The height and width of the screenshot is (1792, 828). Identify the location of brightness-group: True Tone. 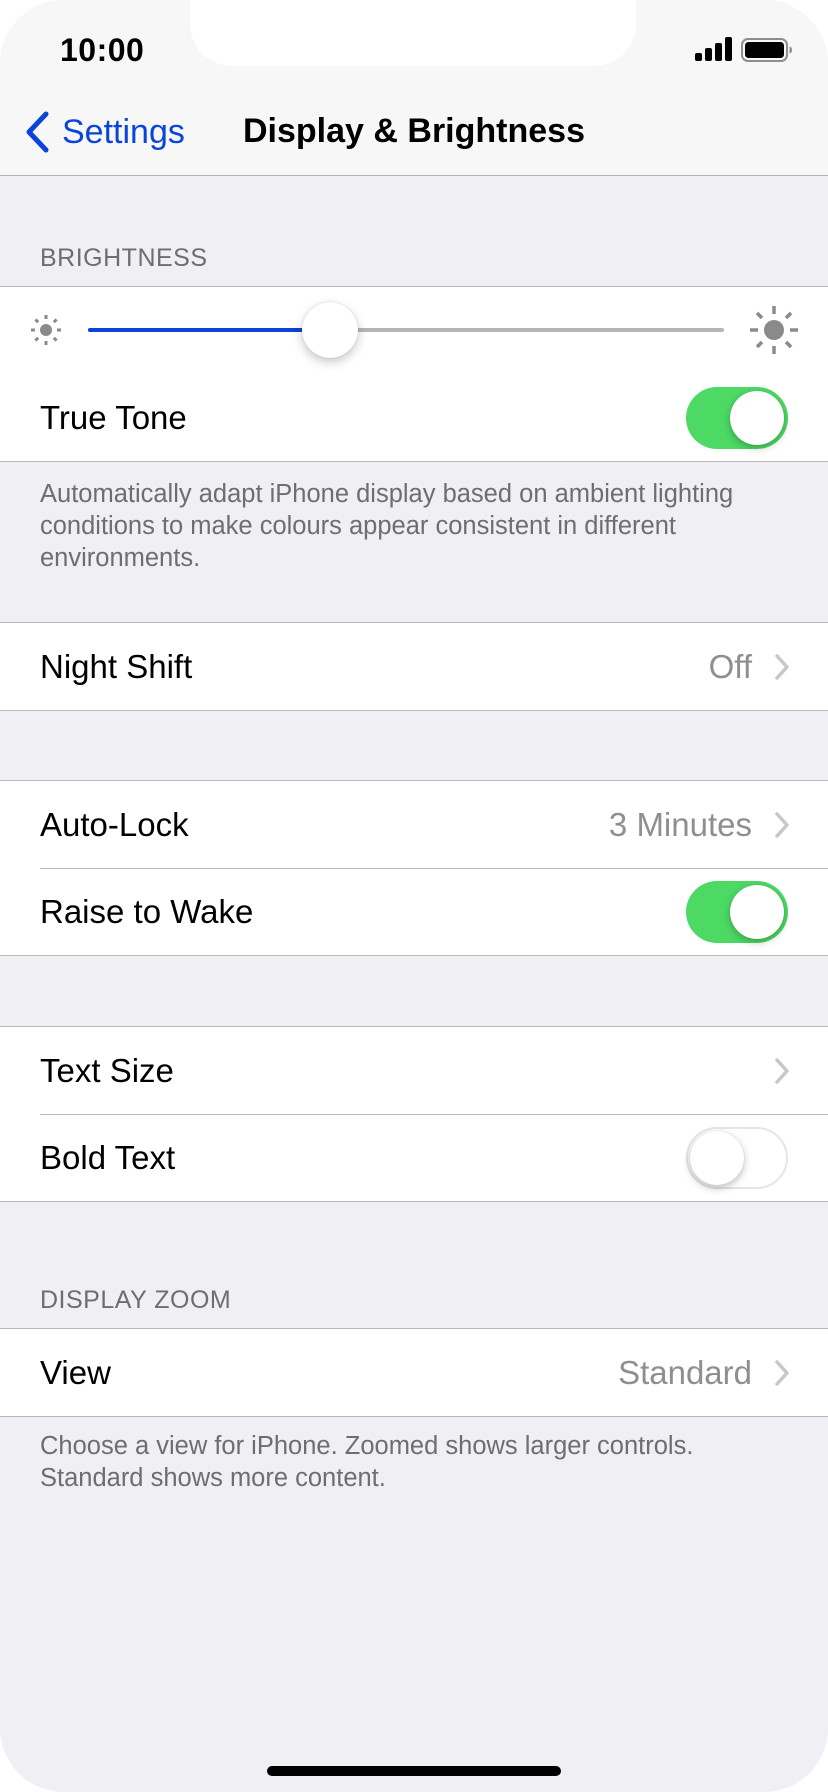
(414, 374).